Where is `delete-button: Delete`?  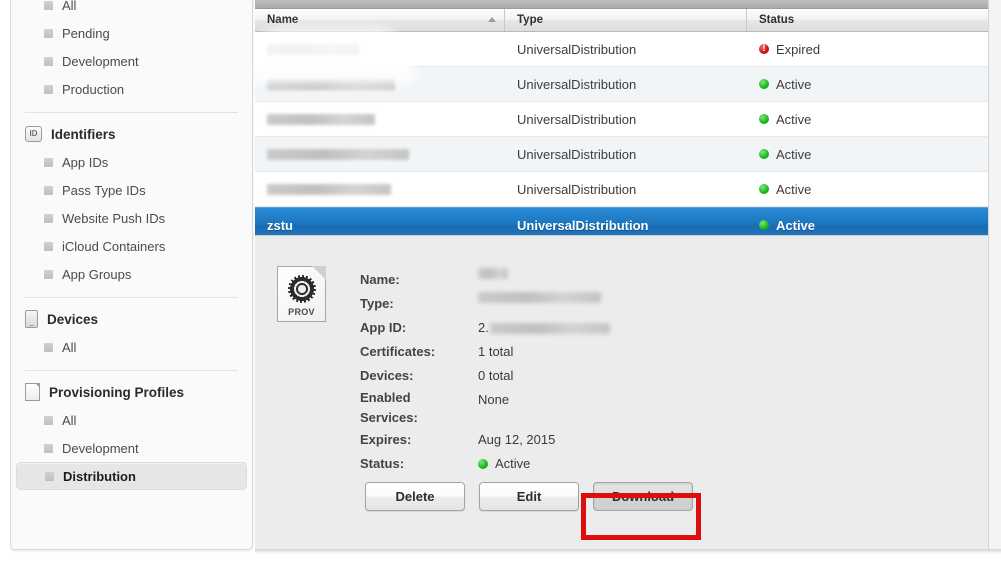
delete-button: Delete is located at coordinates (415, 496).